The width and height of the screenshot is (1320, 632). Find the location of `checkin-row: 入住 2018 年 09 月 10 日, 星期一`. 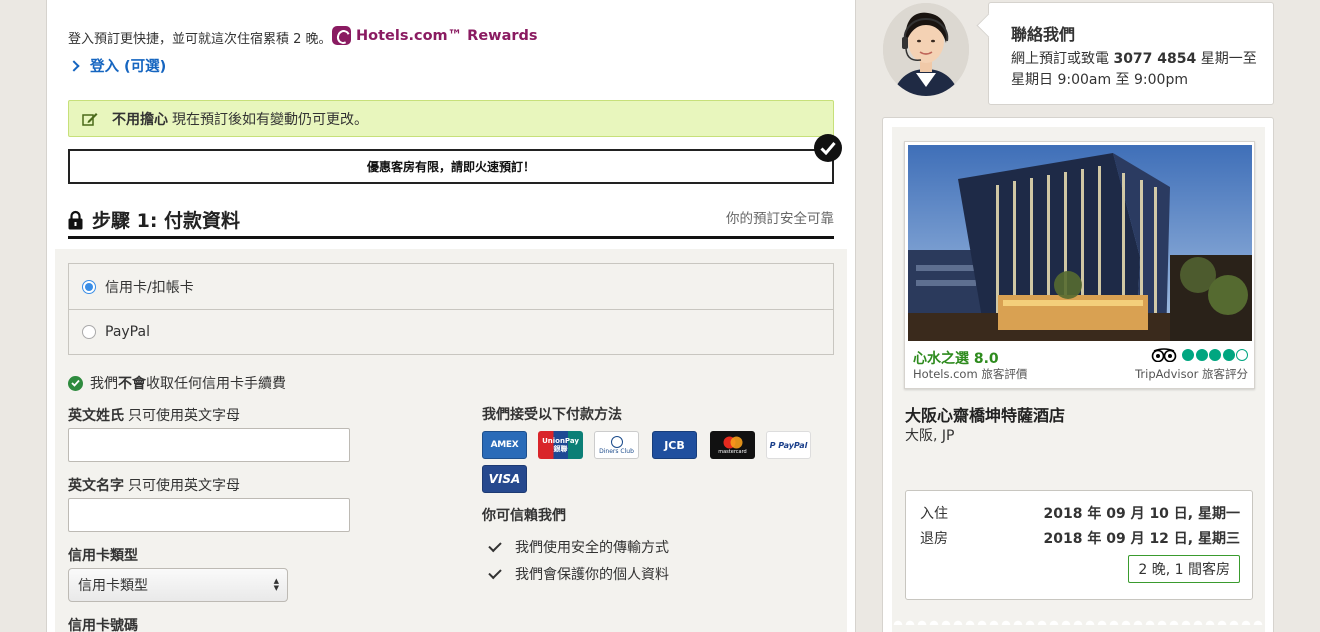

checkin-row: 入住 2018 年 09 月 10 日, 星期一 is located at coordinates (1080, 513).